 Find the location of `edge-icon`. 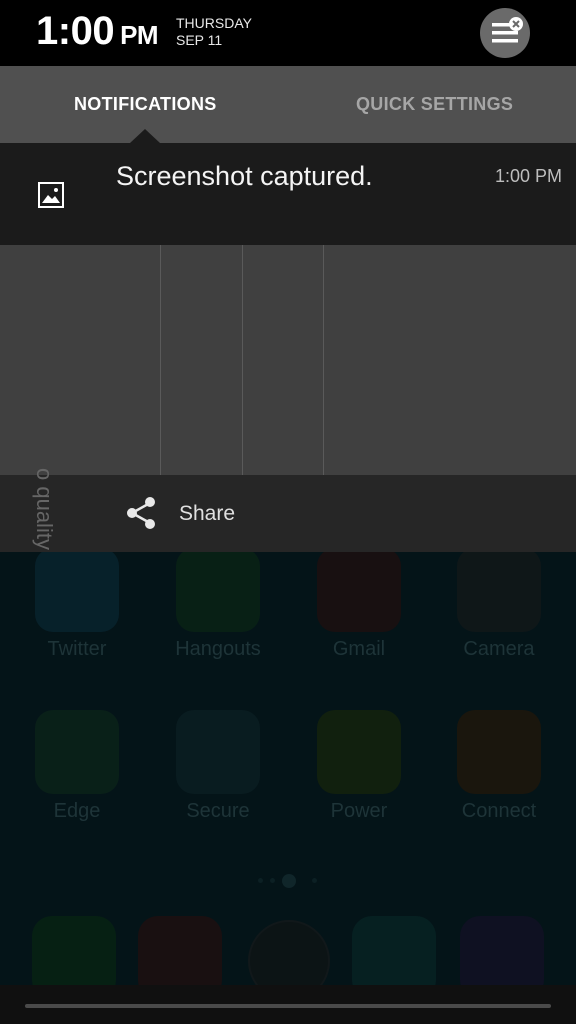

edge-icon is located at coordinates (77, 752).